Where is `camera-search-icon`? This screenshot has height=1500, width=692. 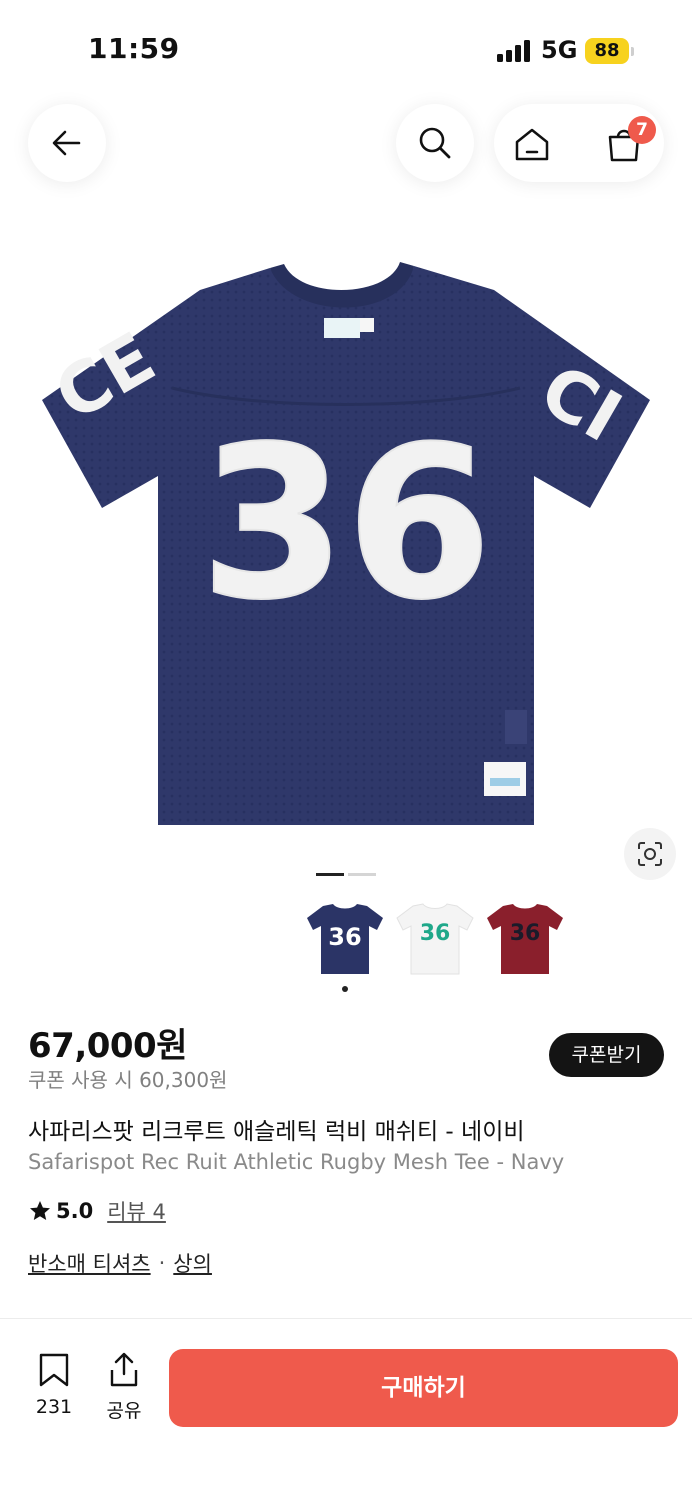 camera-search-icon is located at coordinates (650, 854).